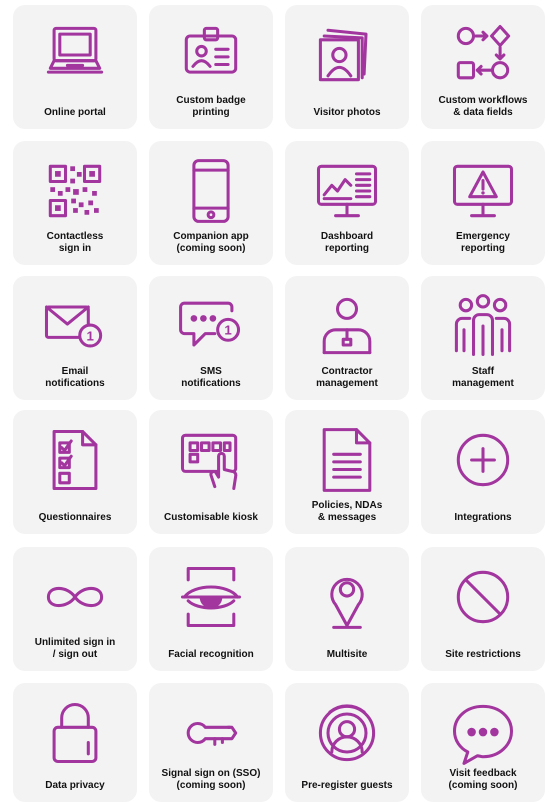  I want to click on padlock-icon, so click(75, 733).